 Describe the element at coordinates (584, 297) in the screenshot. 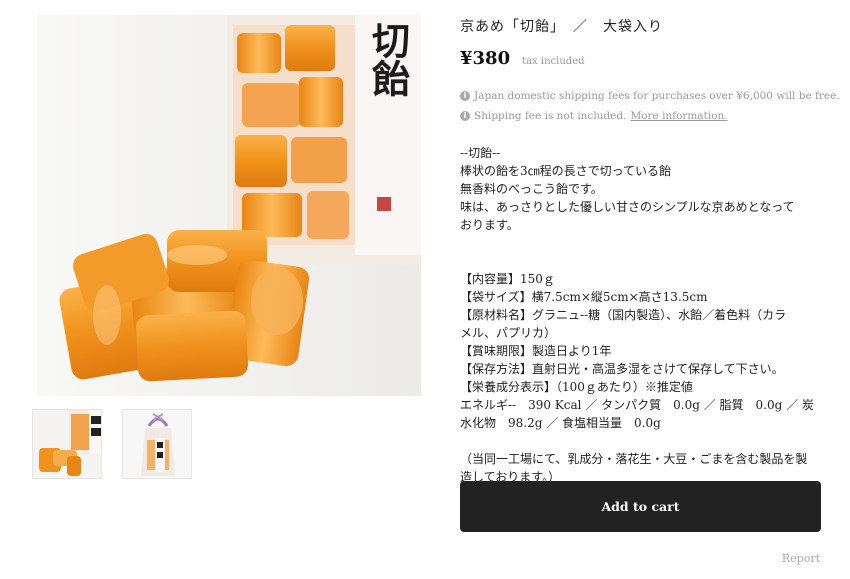

I see `description-line: 【袋サイズ】横7.5cm×縦5cm×高さ13.5cm` at that location.